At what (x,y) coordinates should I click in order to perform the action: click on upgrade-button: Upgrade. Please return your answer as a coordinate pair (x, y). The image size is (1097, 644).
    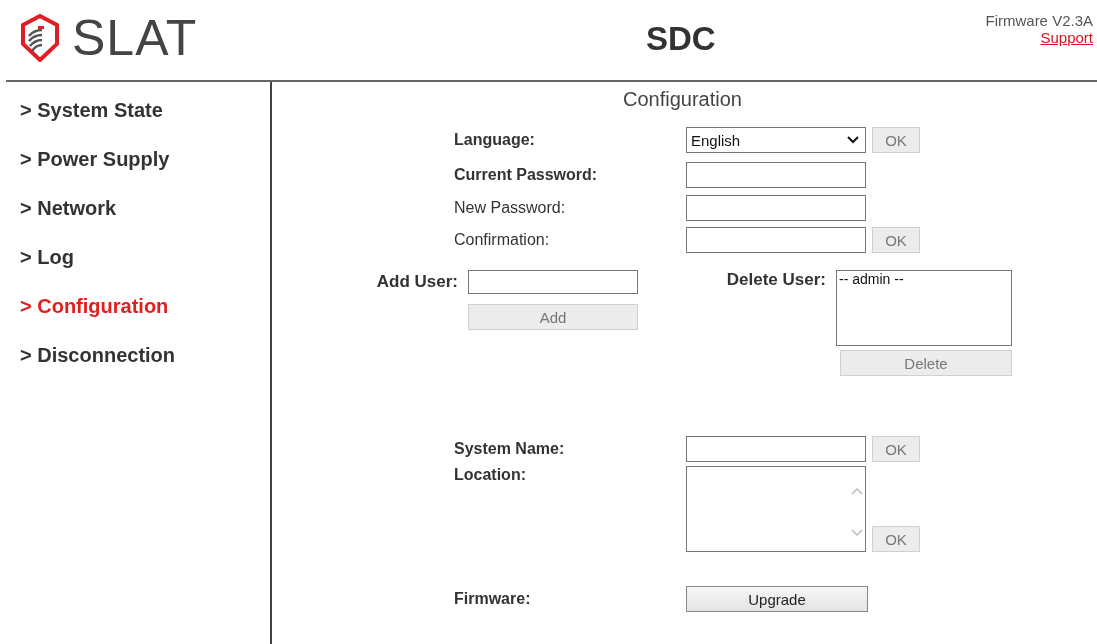
    Looking at the image, I should click on (777, 599).